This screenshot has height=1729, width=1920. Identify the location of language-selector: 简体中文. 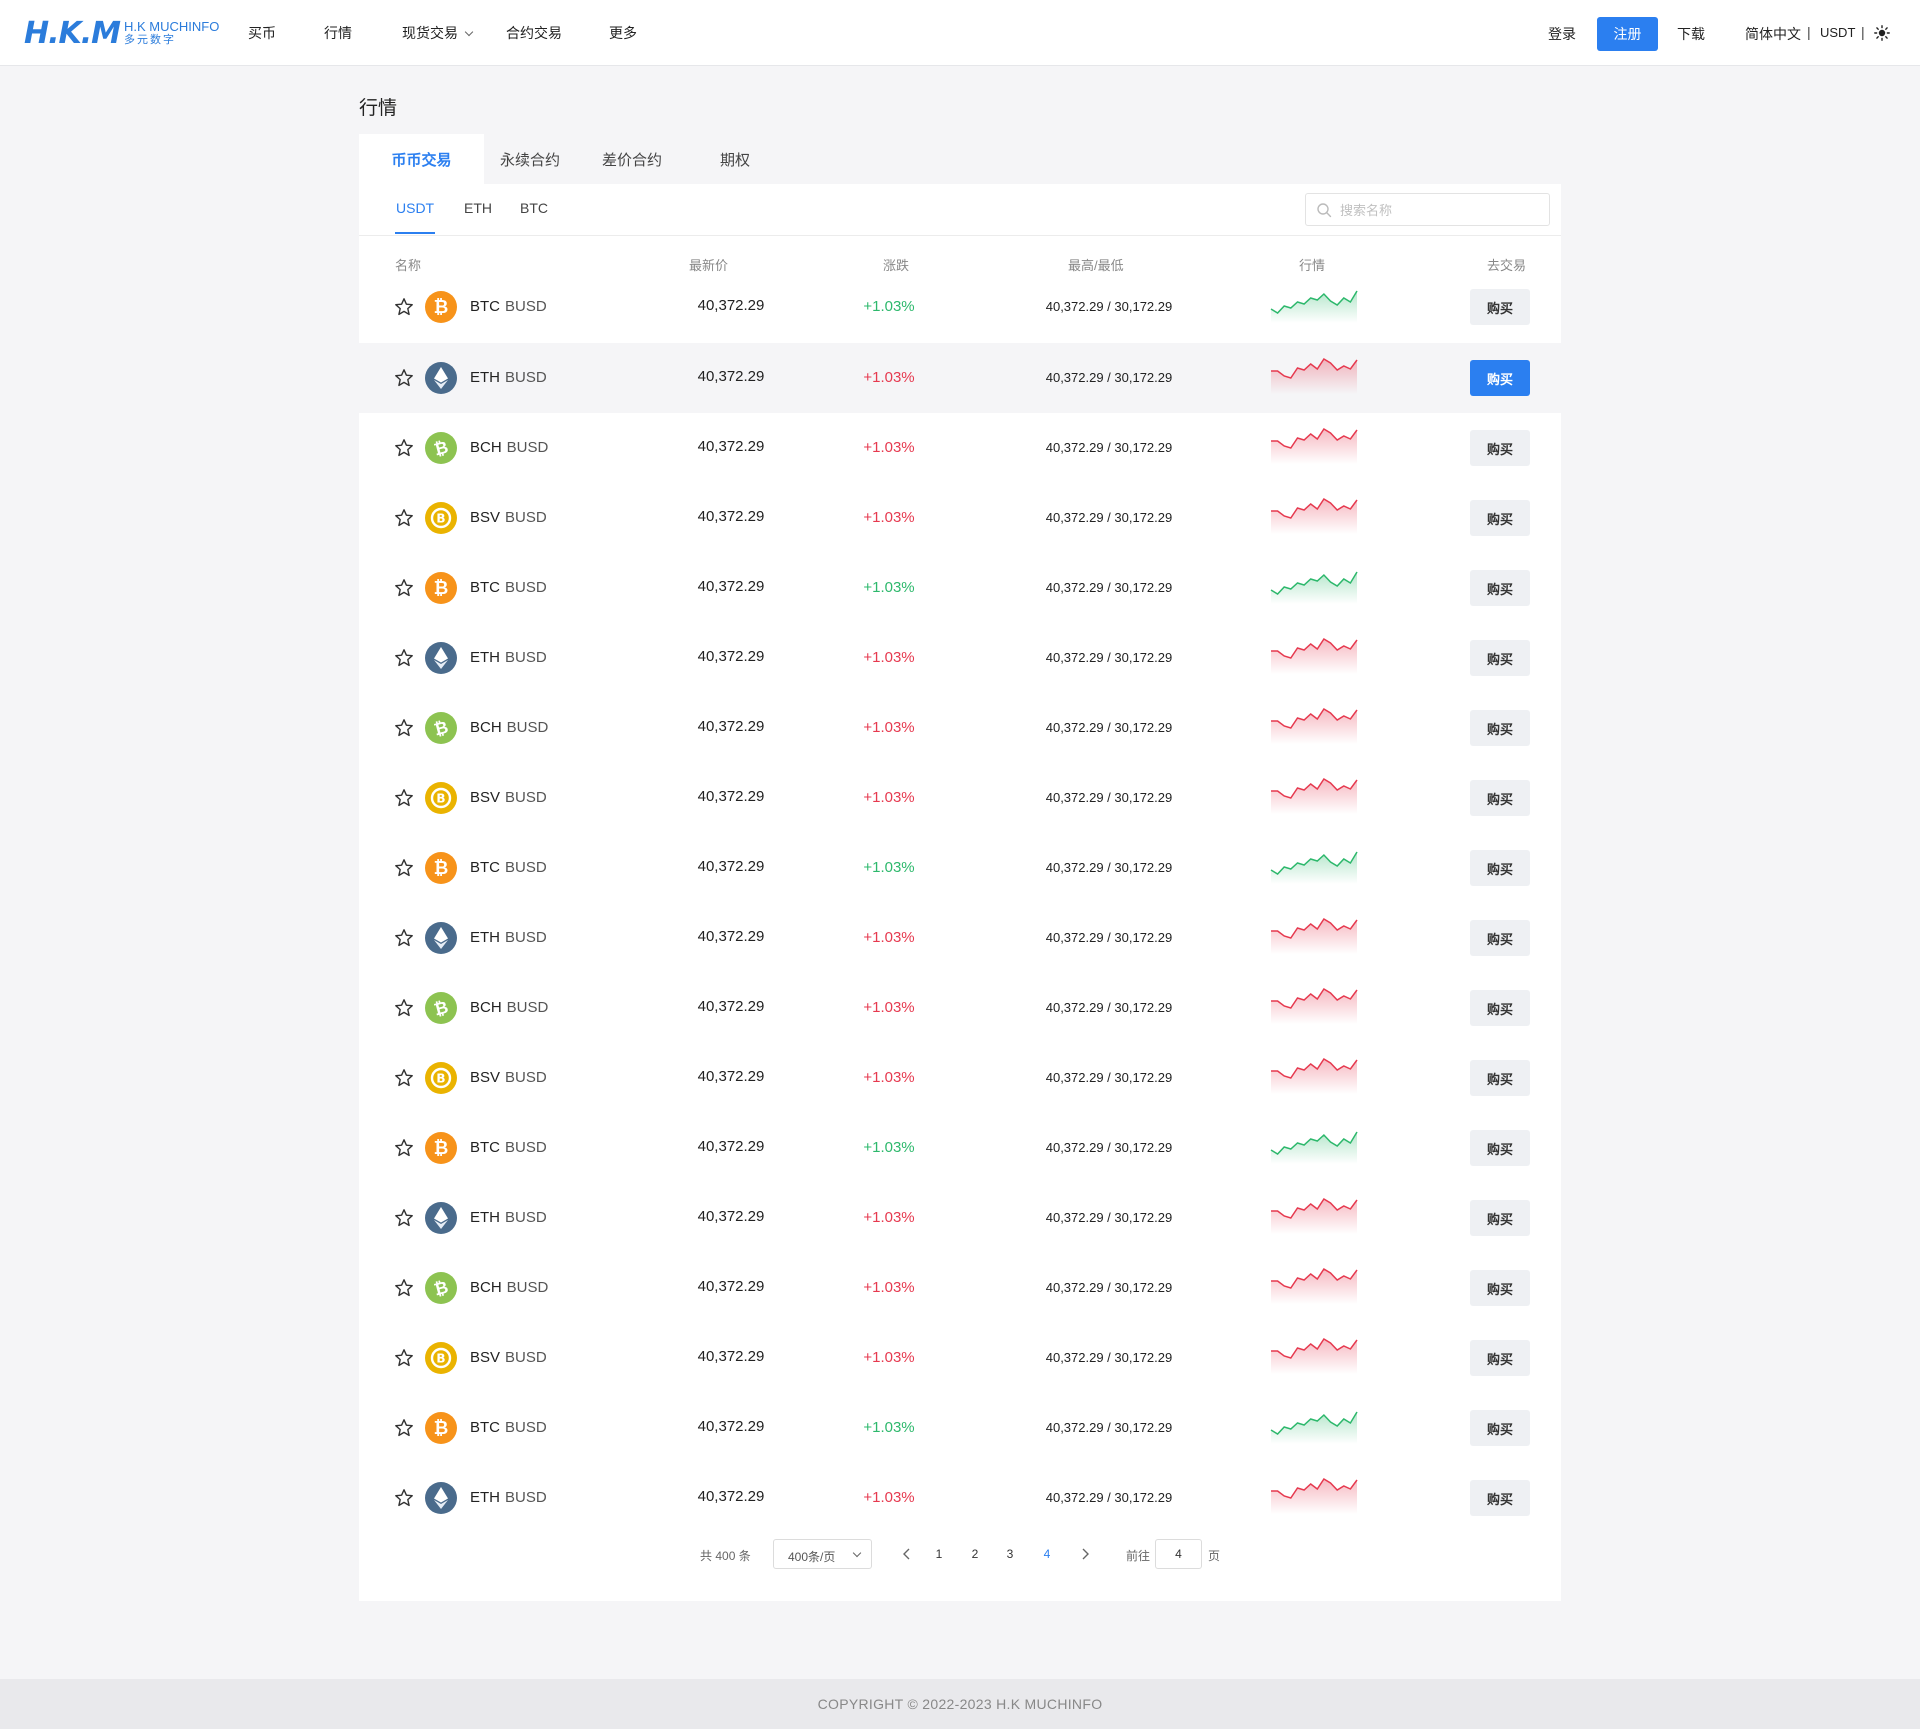
(1773, 34).